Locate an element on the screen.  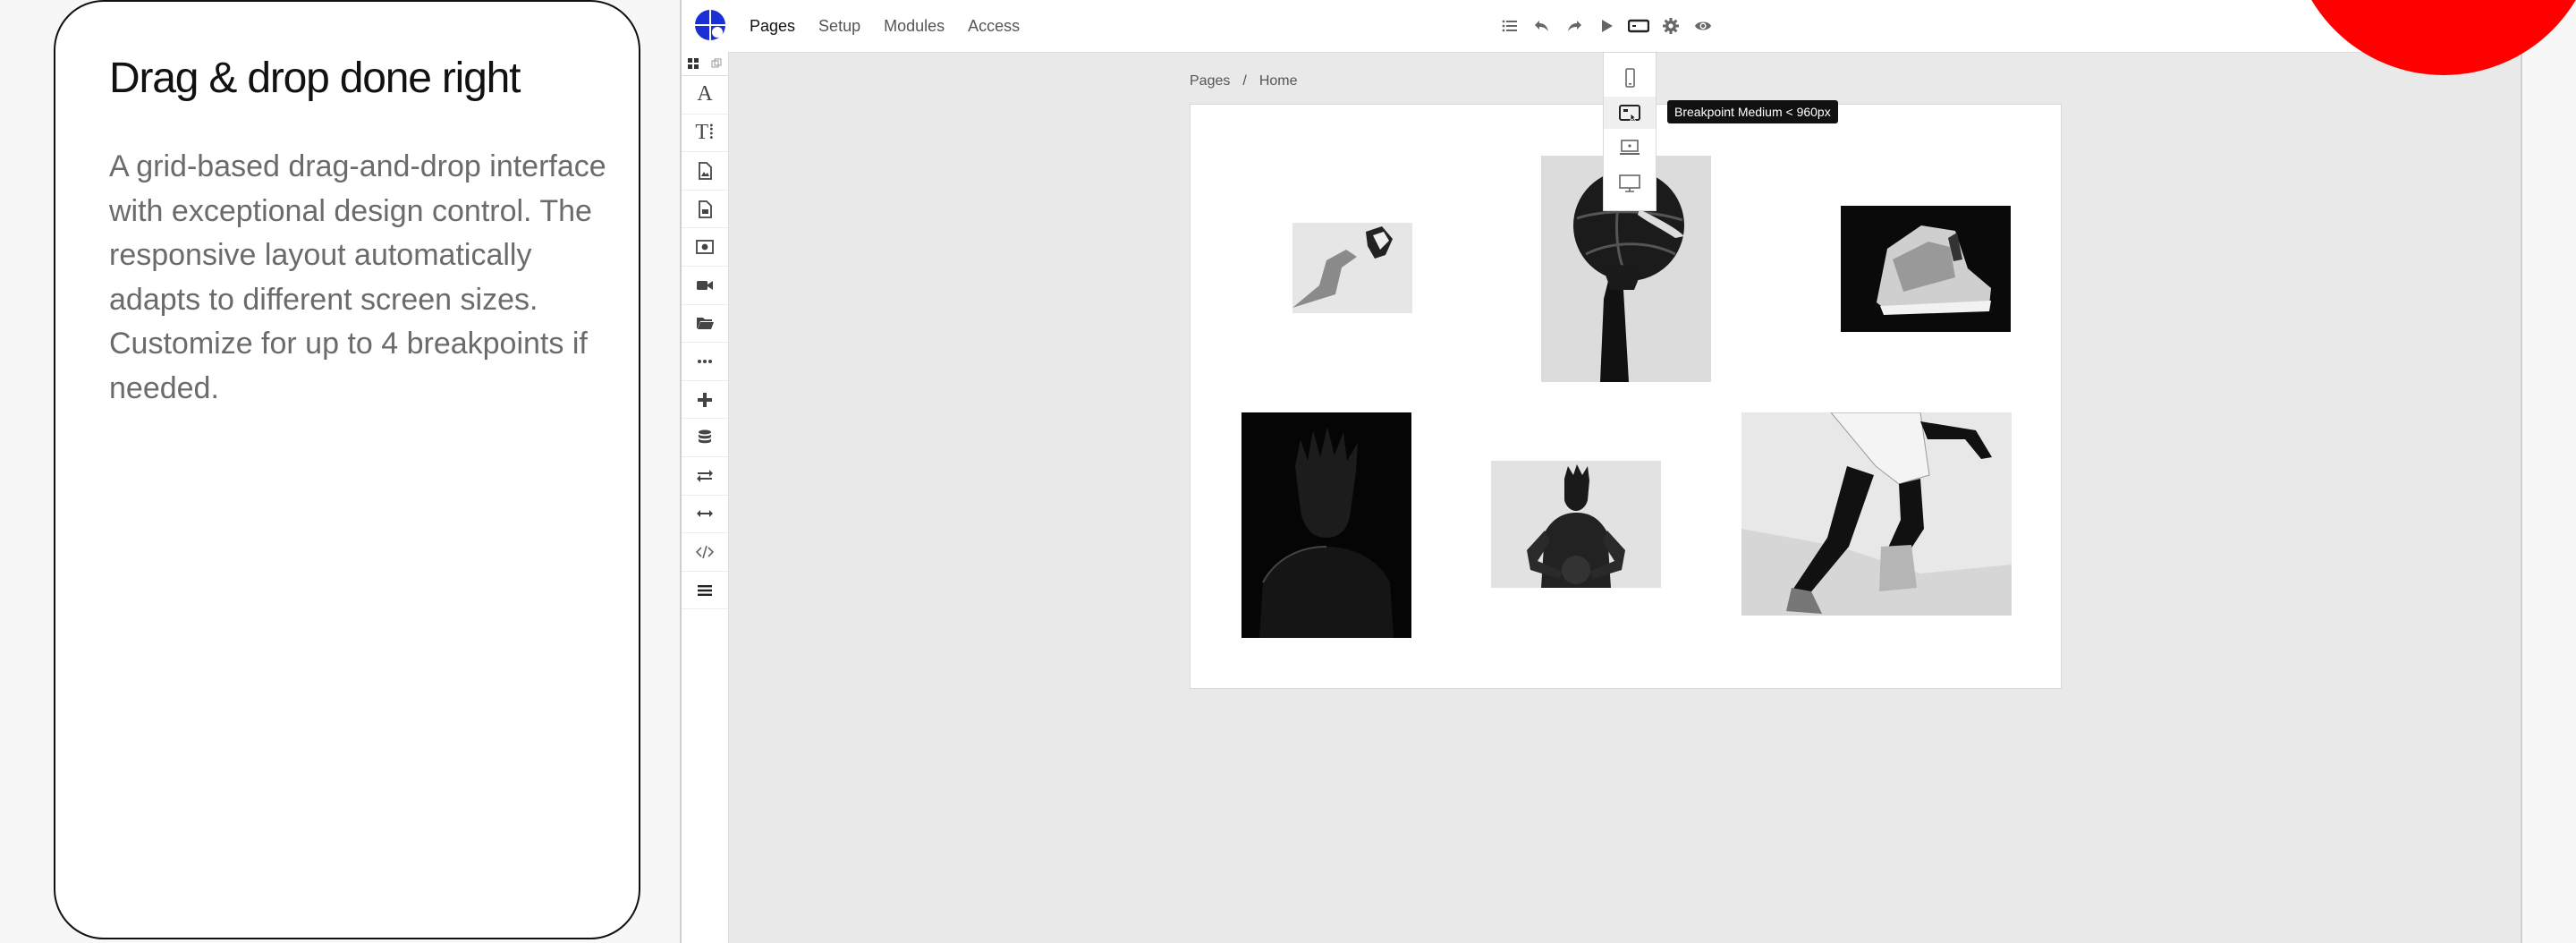
breakpoint-tooltip: Breakpoint Medium < 960px is located at coordinates (1752, 111).